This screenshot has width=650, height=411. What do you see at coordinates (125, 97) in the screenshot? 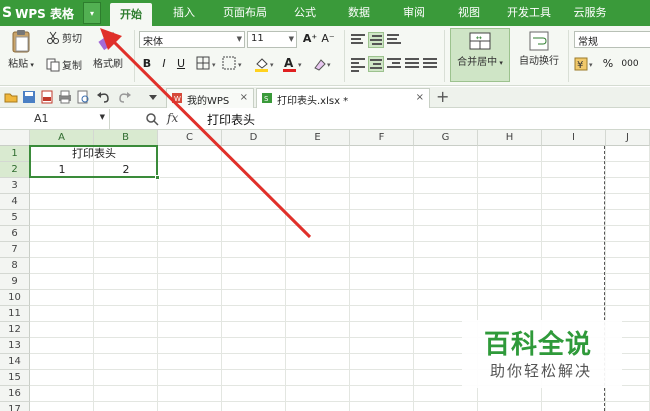
I see `redo-icon` at bounding box center [125, 97].